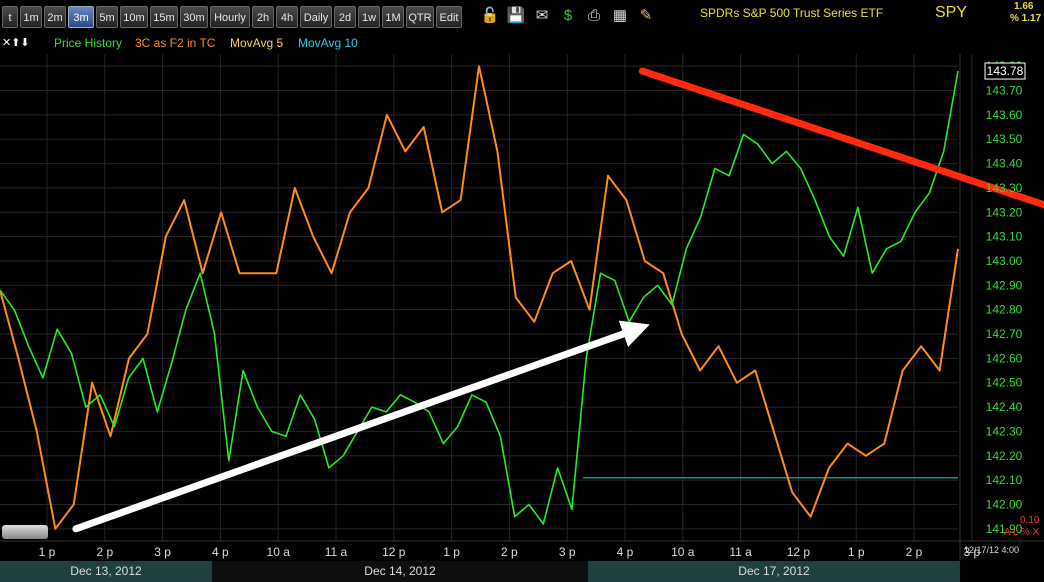  I want to click on y-tick-label: 142.00, so click(1004, 504).